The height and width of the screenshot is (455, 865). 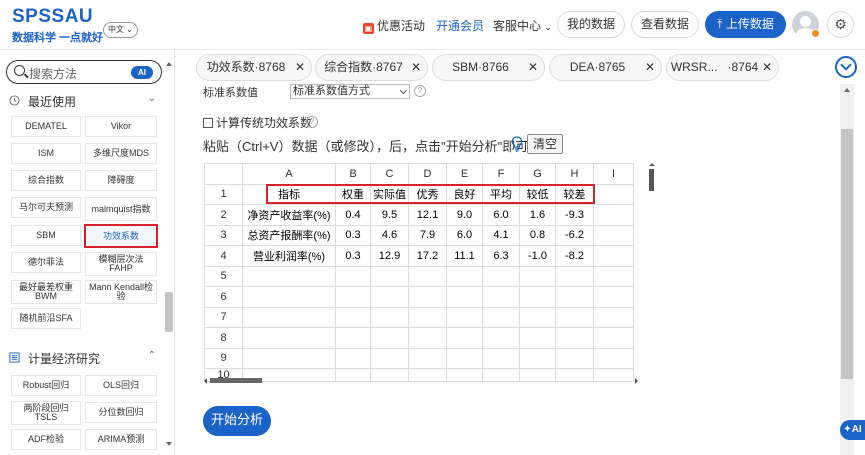 What do you see at coordinates (223, 358) in the screenshot?
I see `row-header: 9` at bounding box center [223, 358].